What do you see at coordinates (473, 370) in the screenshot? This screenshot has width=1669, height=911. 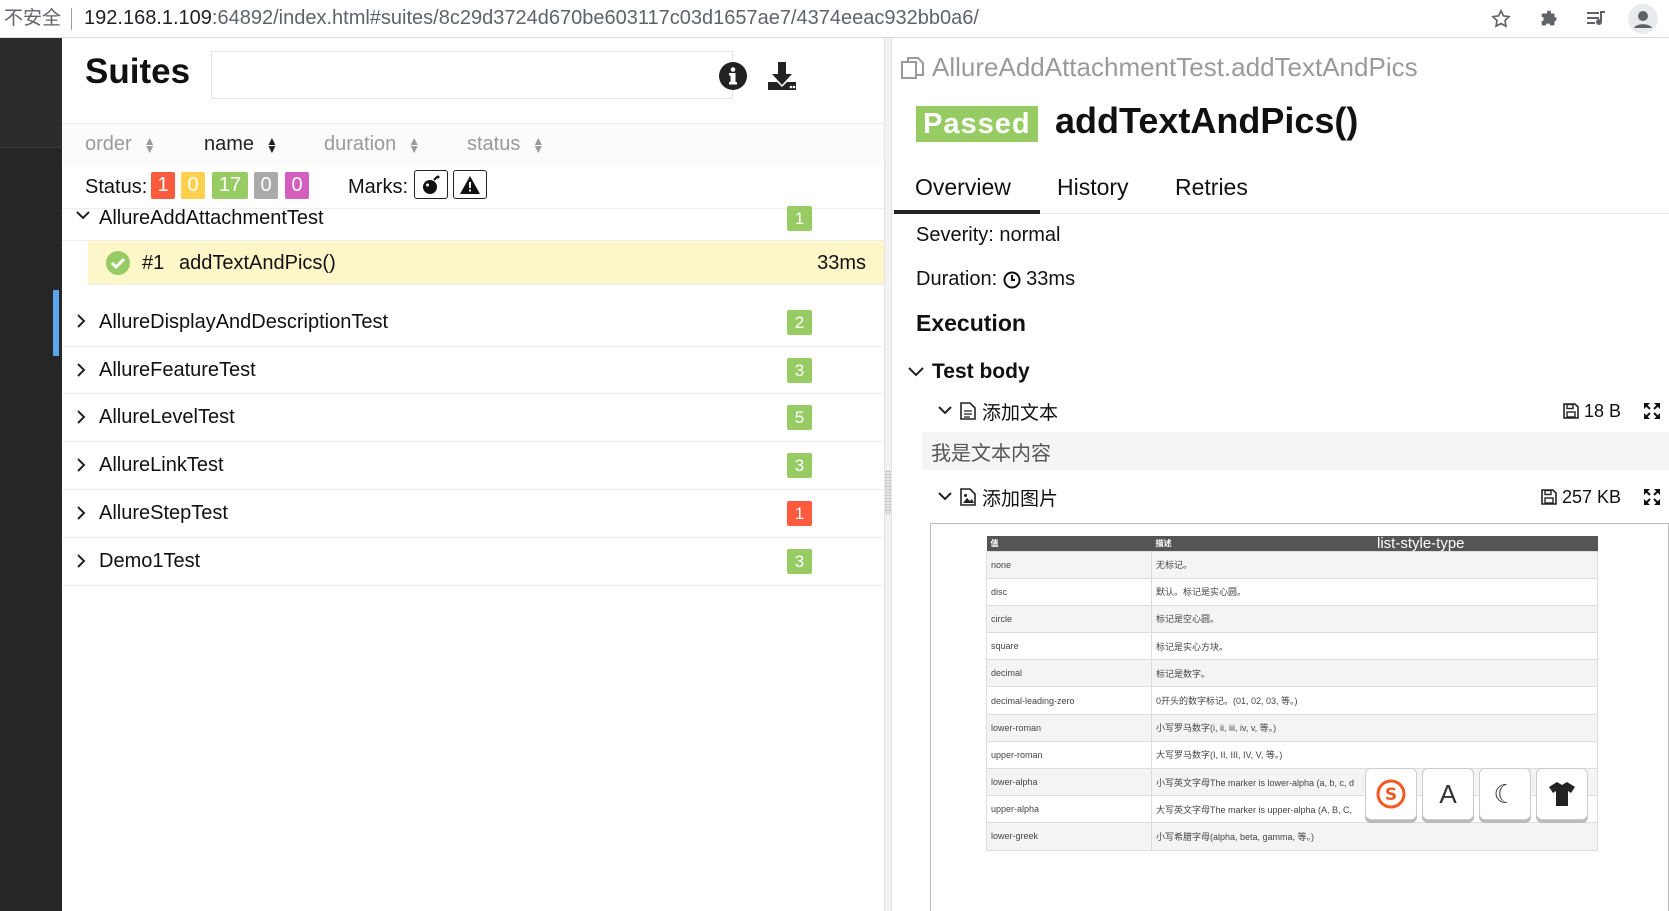 I see `suite-group-row: AllureFeatureTest 3` at bounding box center [473, 370].